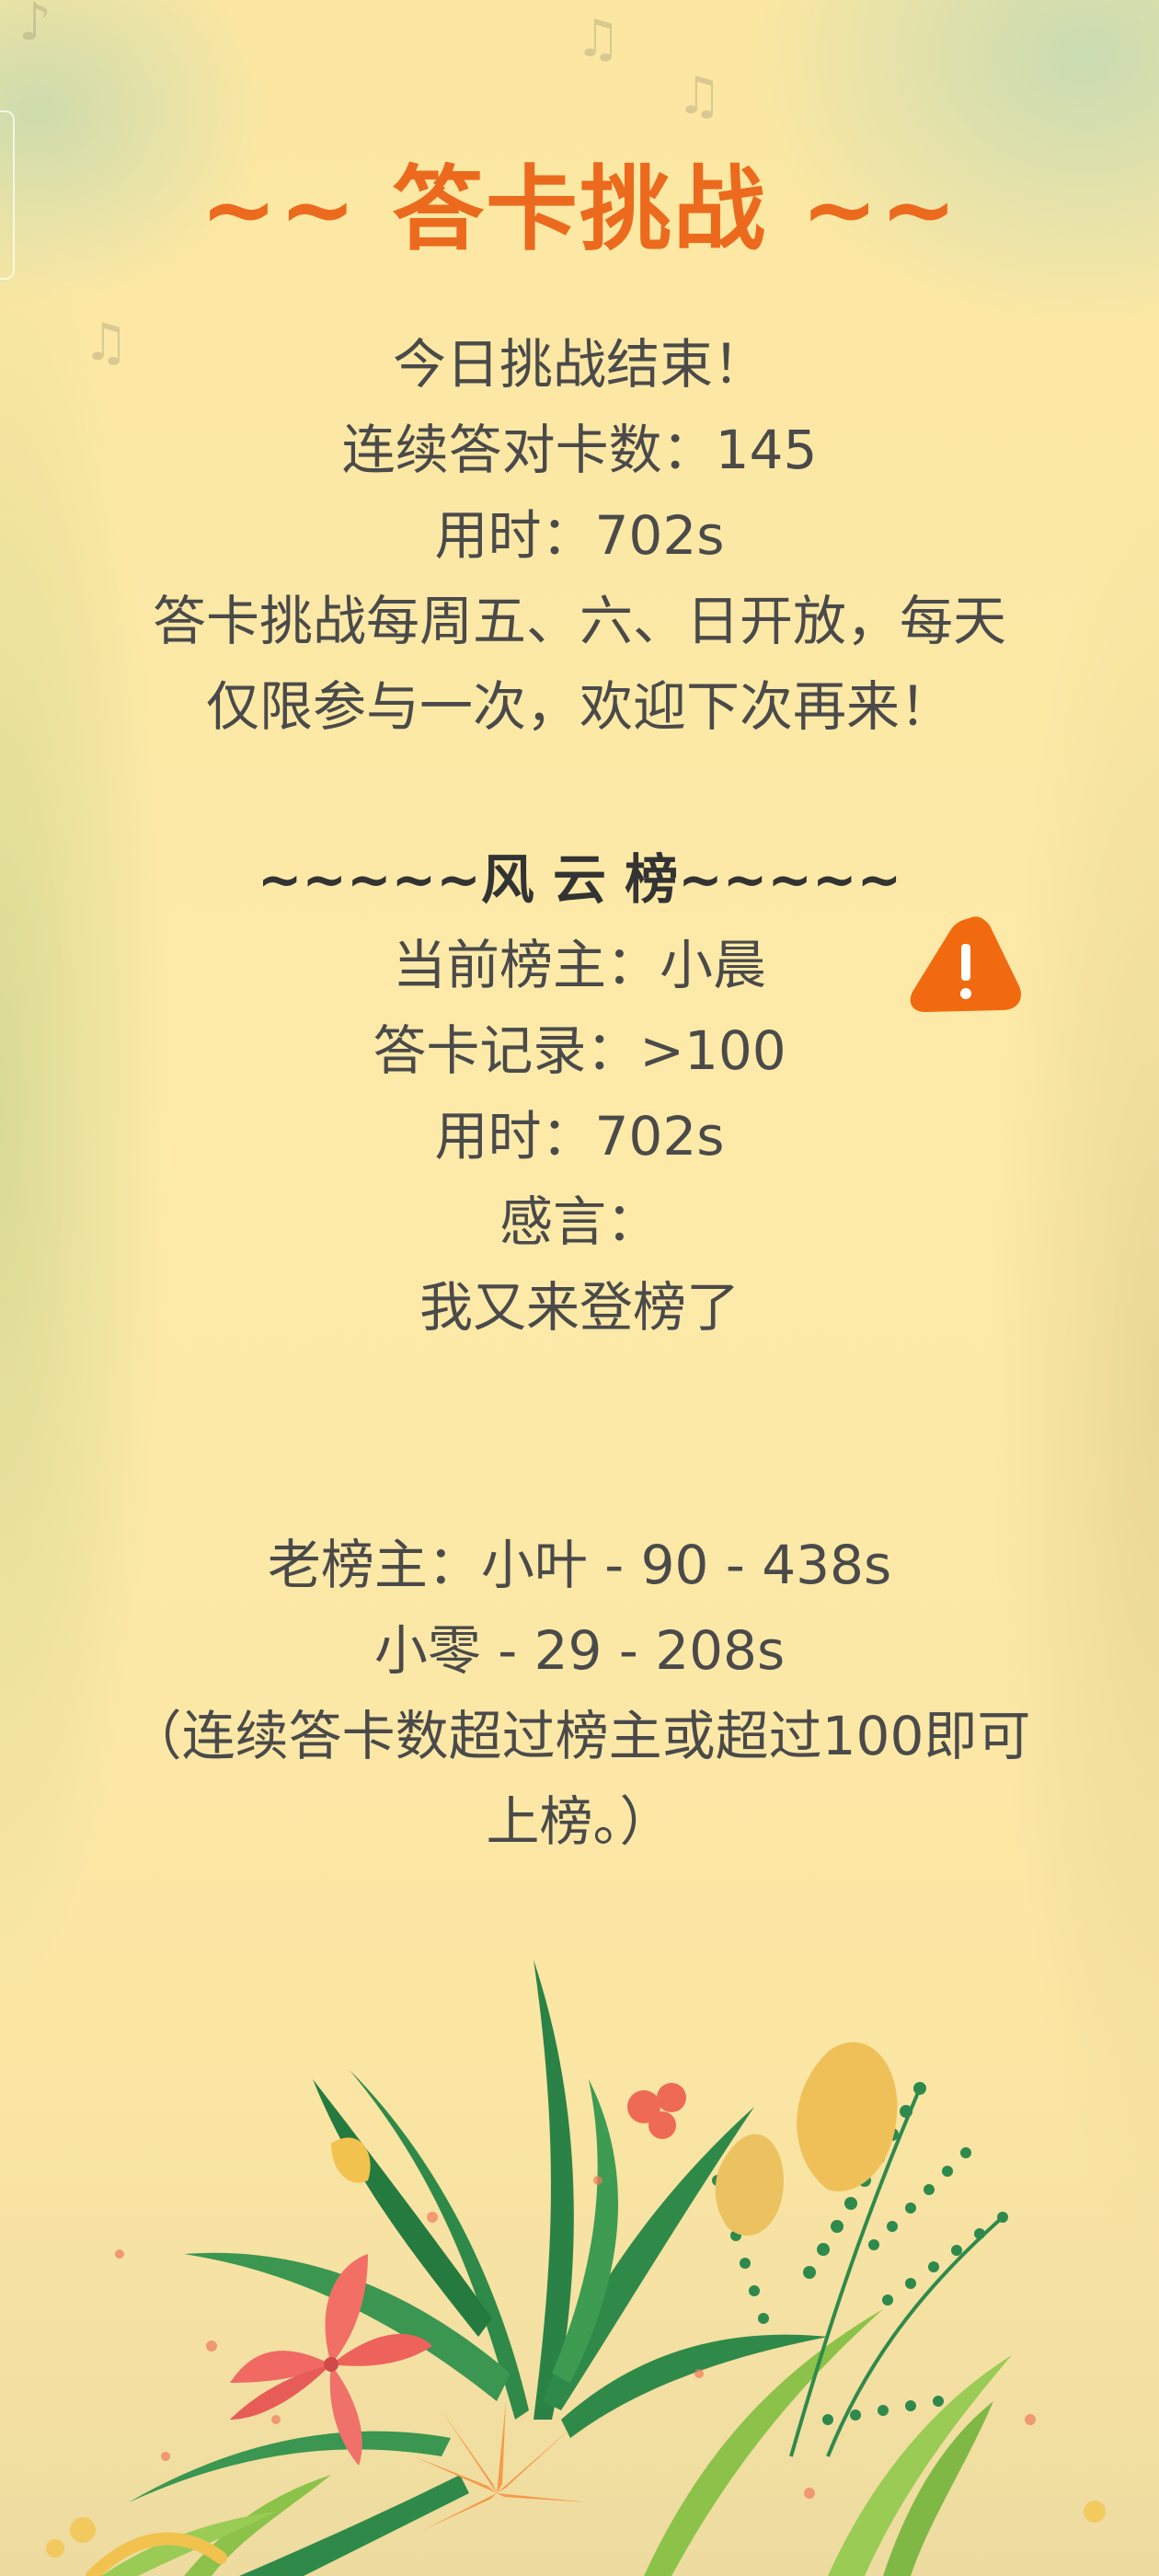  What do you see at coordinates (579, 1821) in the screenshot?
I see `ranking-note-line2: 上榜。）` at bounding box center [579, 1821].